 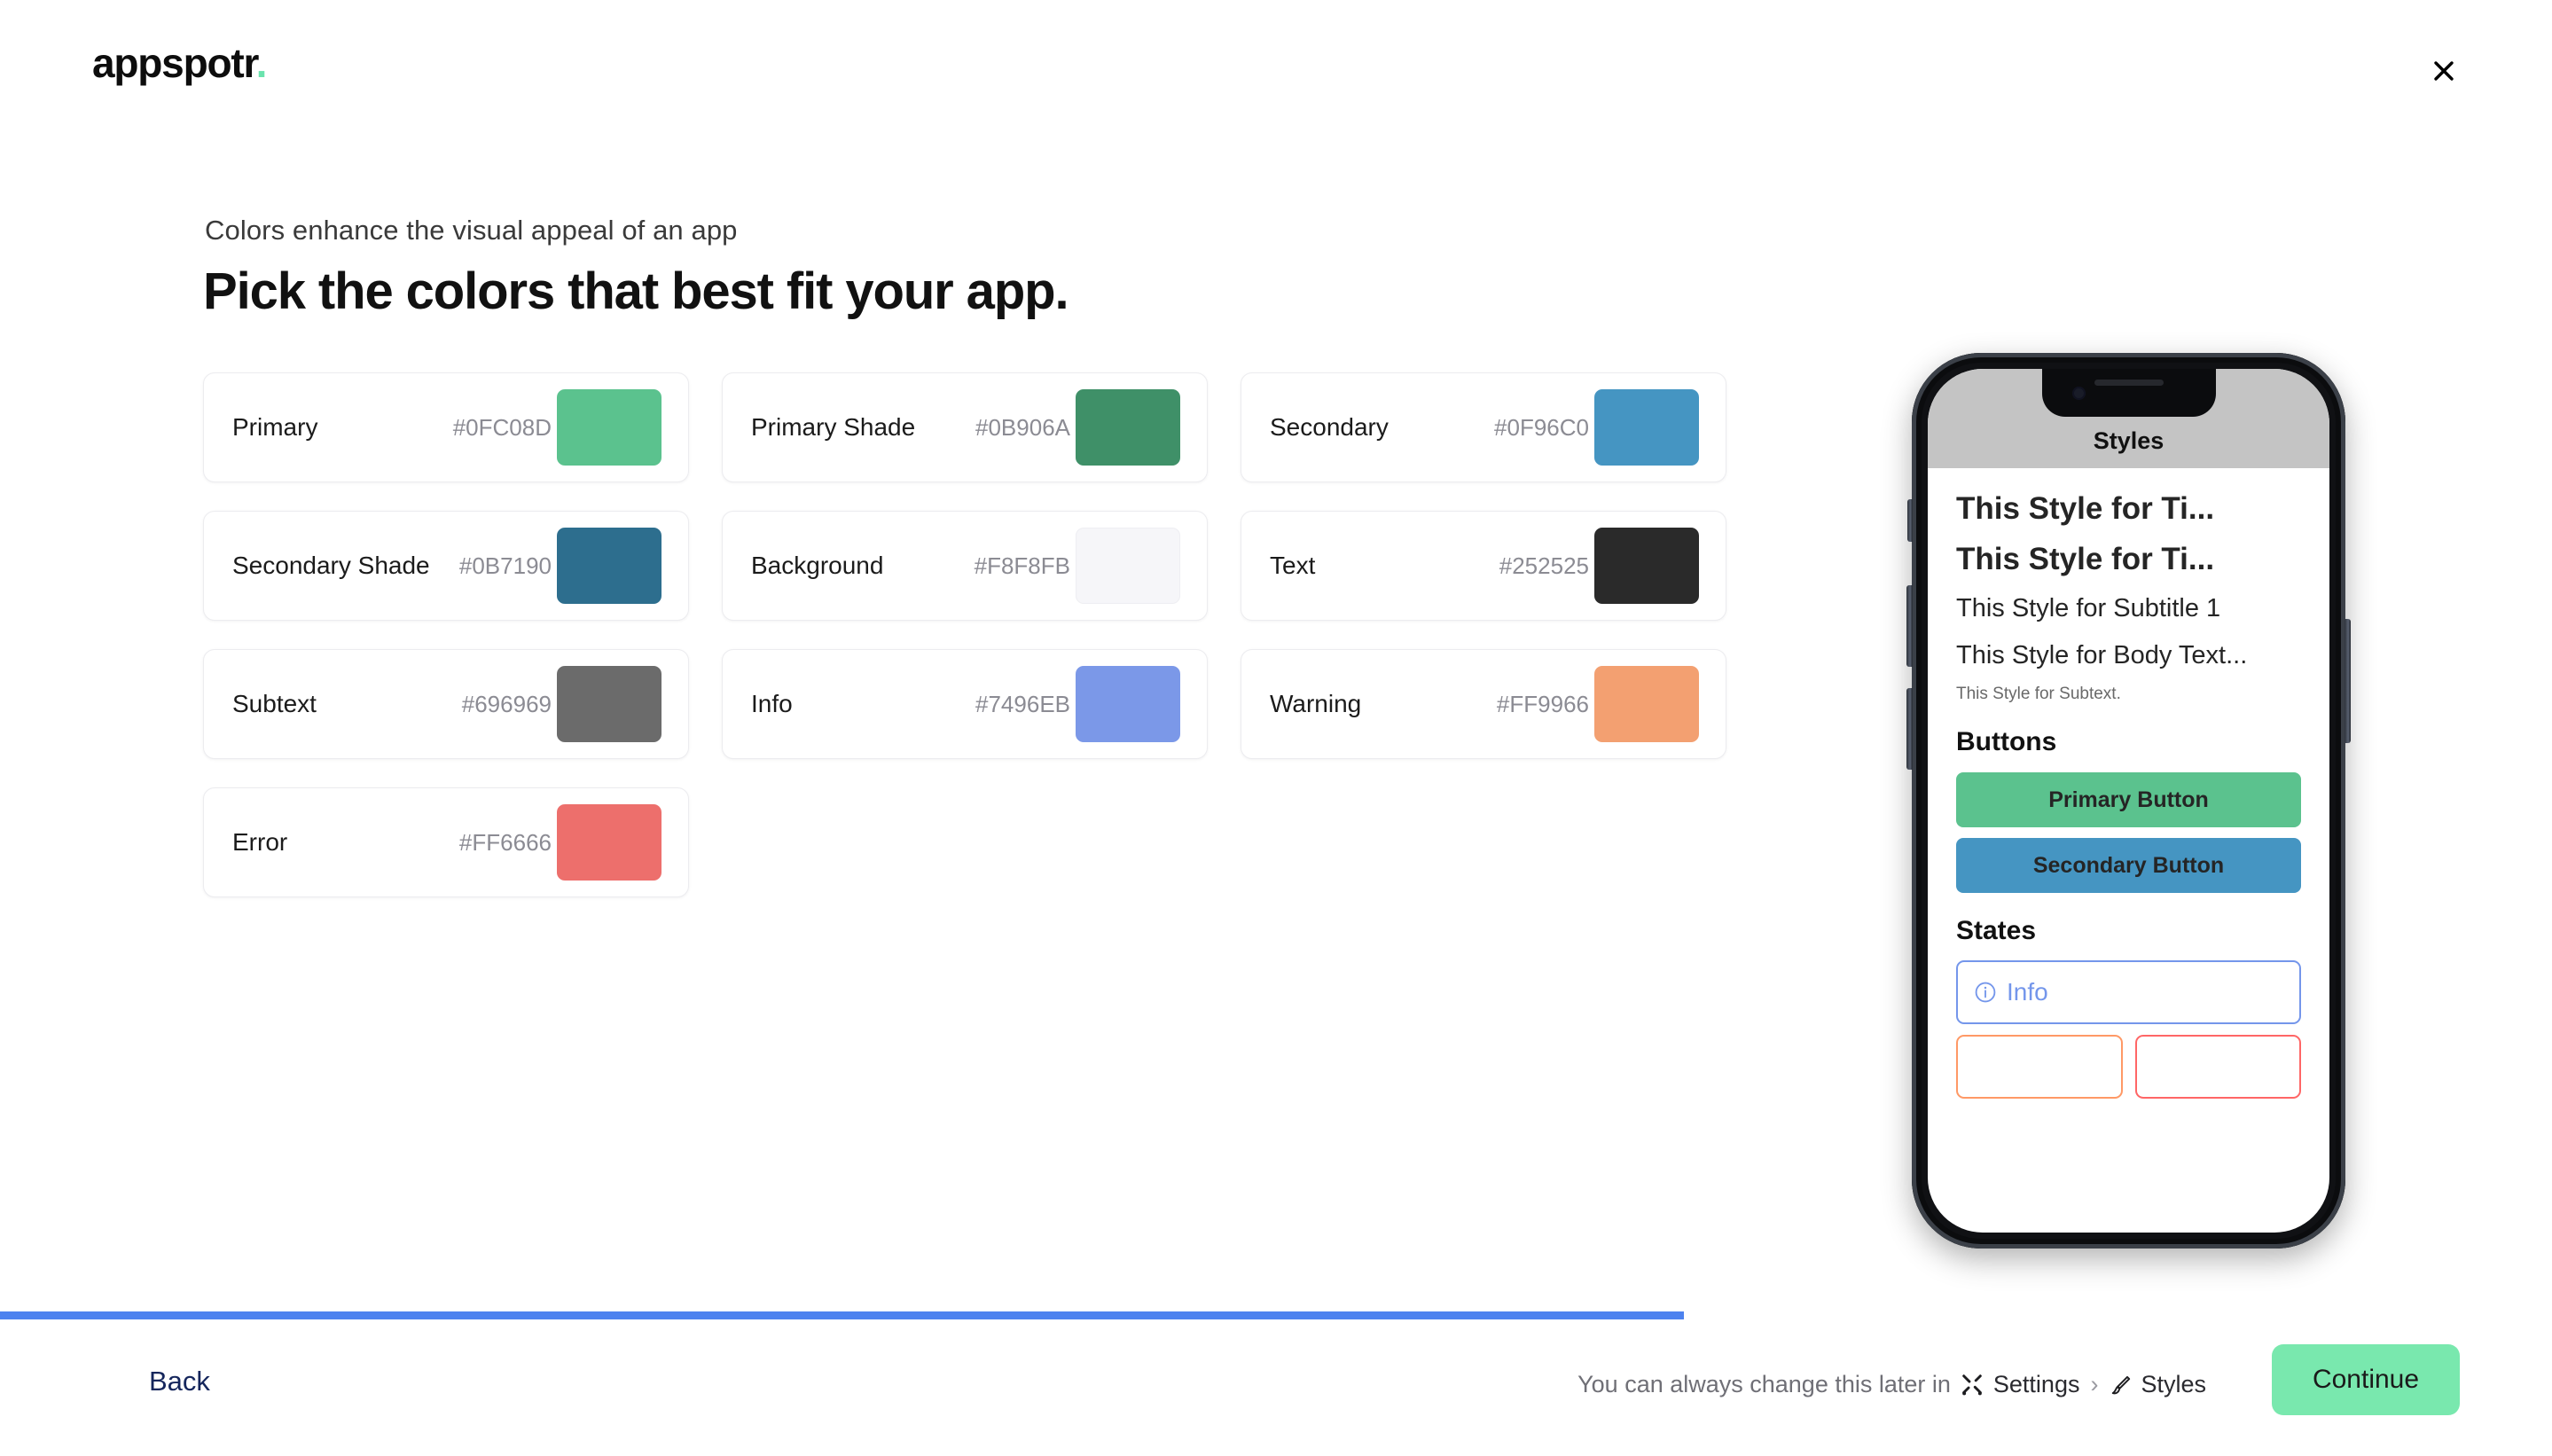 I want to click on color-hex-value: #F8F8FB, so click(x=1022, y=565).